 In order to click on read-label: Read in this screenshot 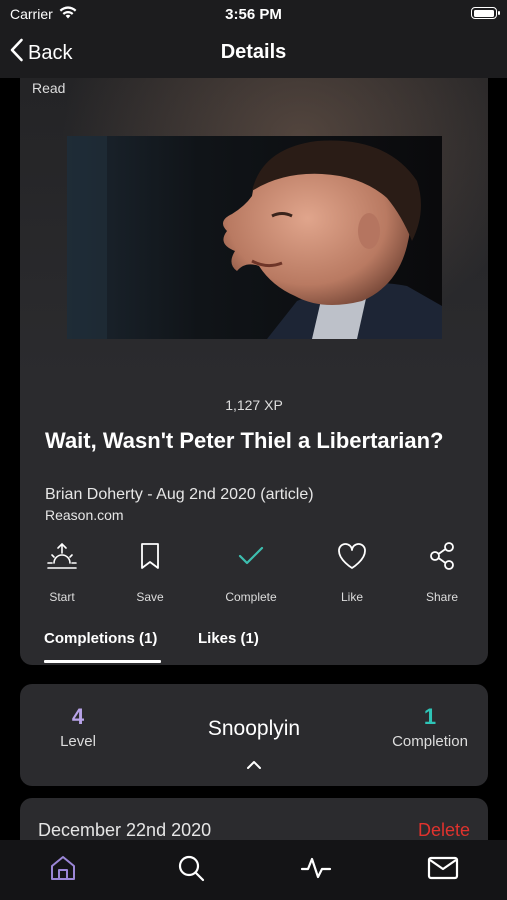, I will do `click(49, 88)`.